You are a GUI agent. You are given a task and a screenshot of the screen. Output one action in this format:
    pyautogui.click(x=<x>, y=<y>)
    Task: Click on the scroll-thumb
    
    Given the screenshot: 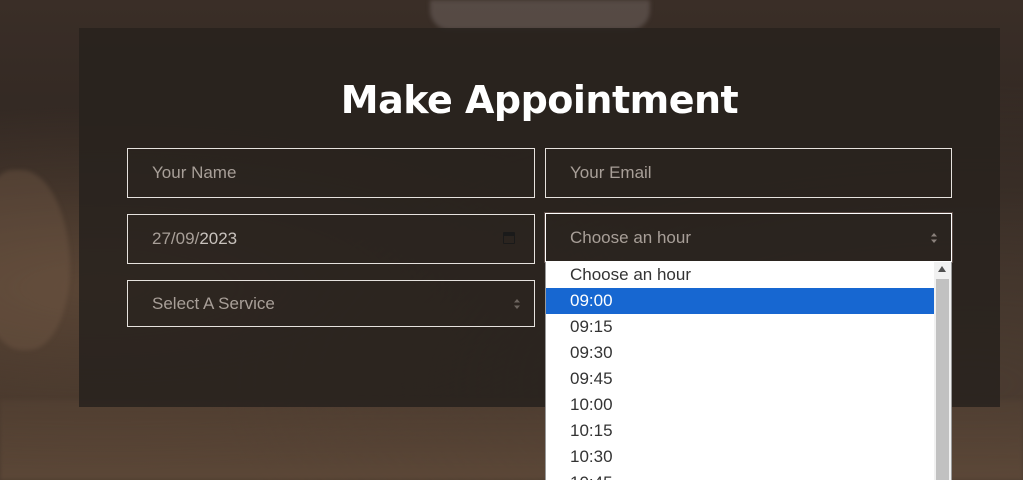 What is the action you would take?
    pyautogui.click(x=942, y=379)
    